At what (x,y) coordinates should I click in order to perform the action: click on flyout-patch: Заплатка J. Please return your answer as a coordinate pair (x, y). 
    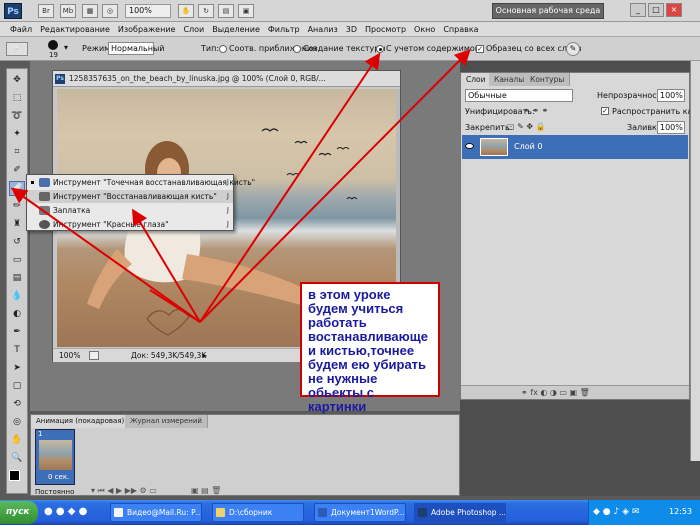
    Looking at the image, I should click on (130, 210).